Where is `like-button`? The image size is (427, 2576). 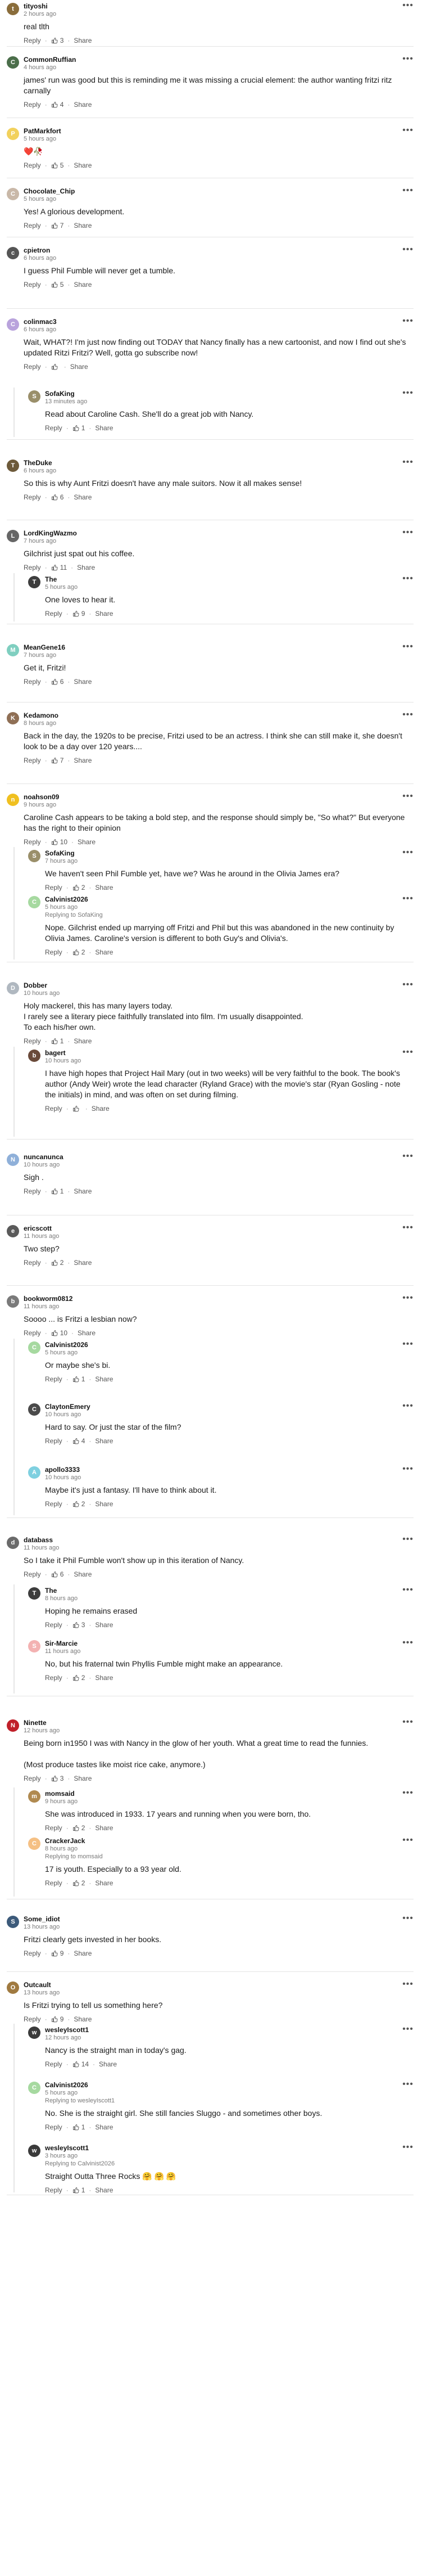
like-button is located at coordinates (55, 367).